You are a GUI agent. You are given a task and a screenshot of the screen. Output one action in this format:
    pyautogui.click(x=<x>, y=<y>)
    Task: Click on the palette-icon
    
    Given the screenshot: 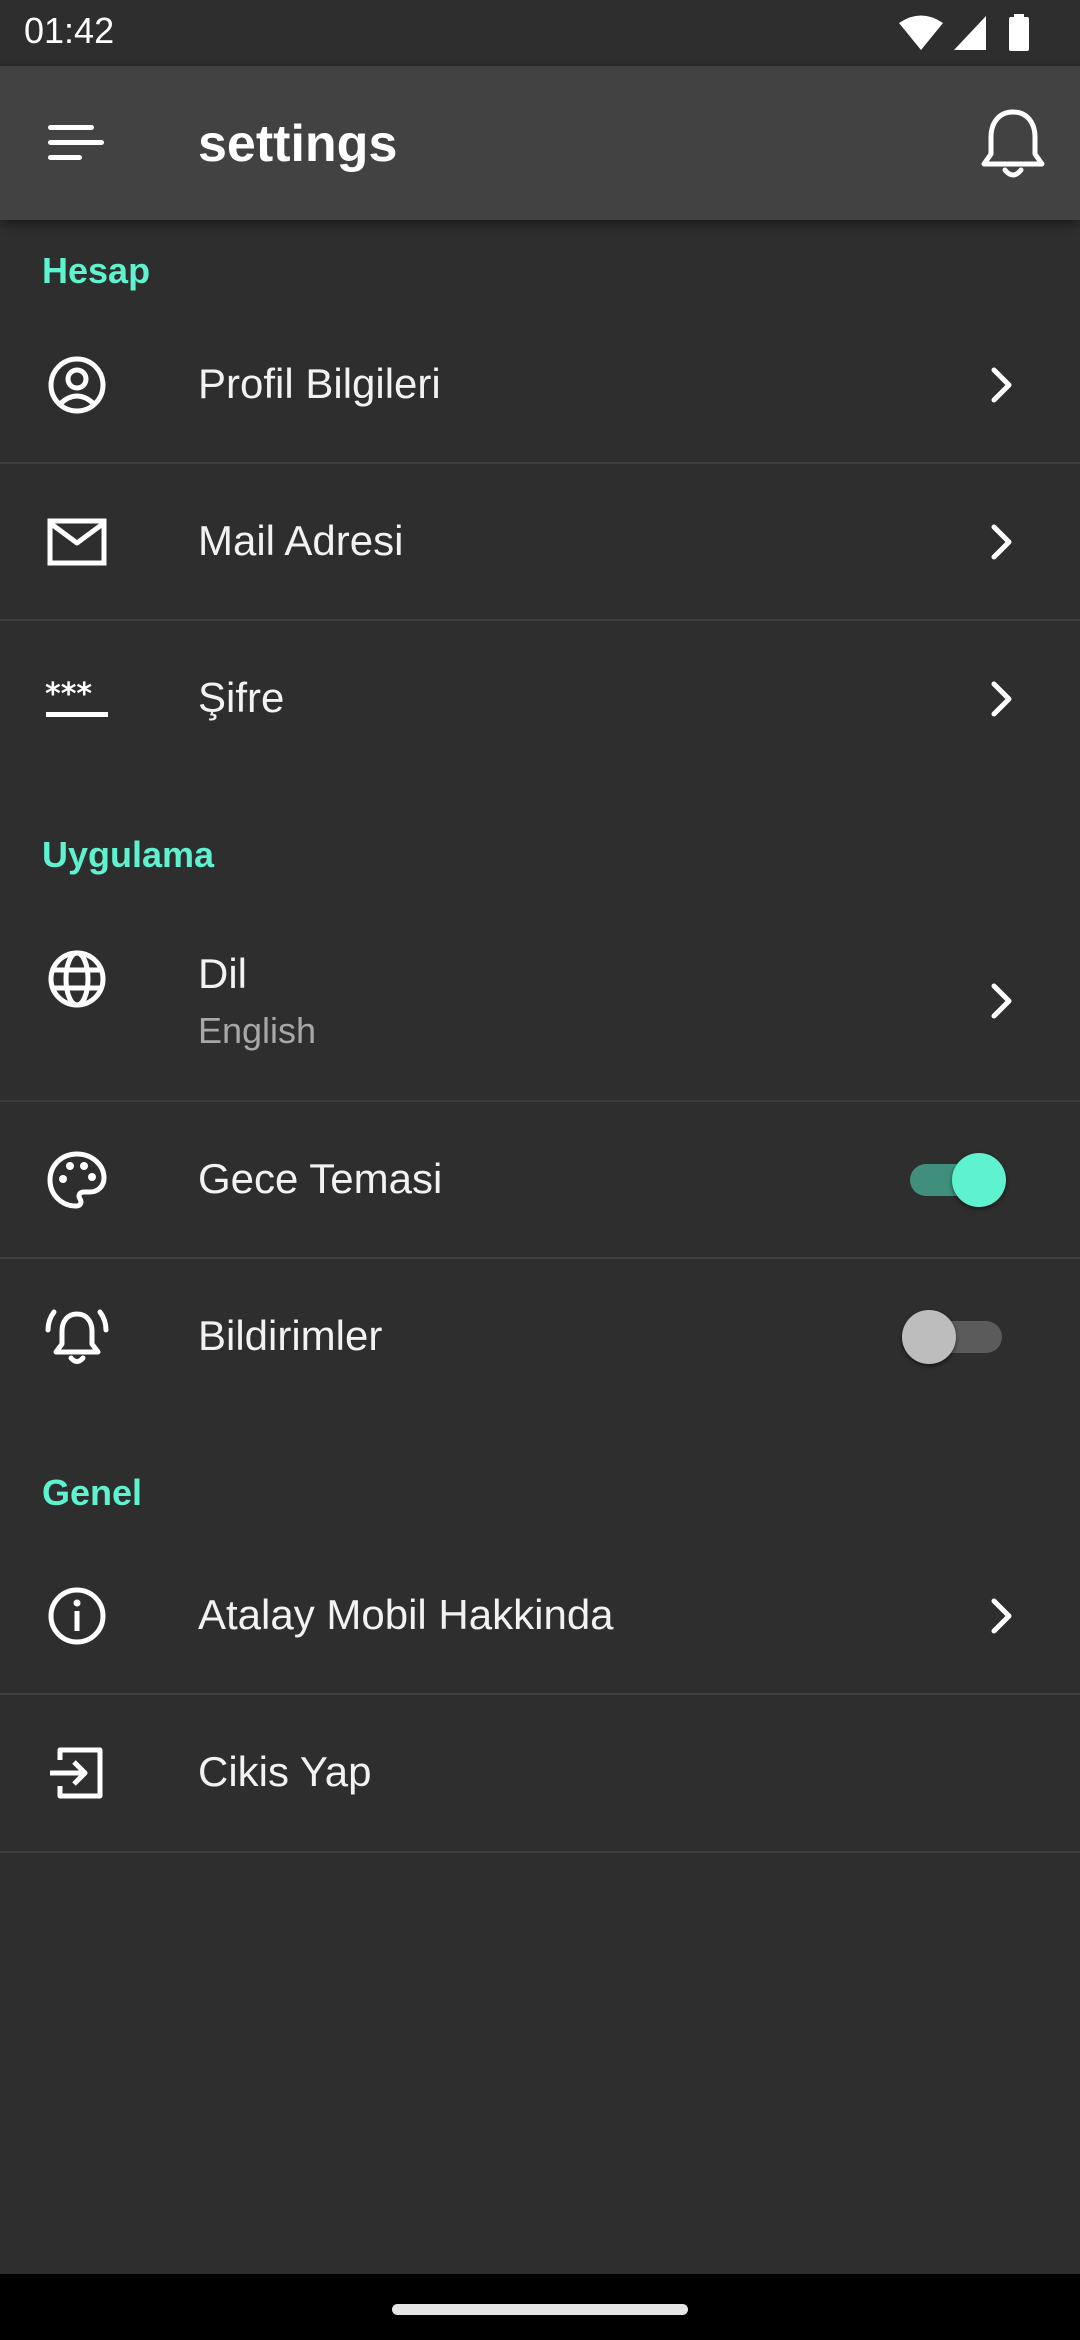 What is the action you would take?
    pyautogui.click(x=77, y=1180)
    